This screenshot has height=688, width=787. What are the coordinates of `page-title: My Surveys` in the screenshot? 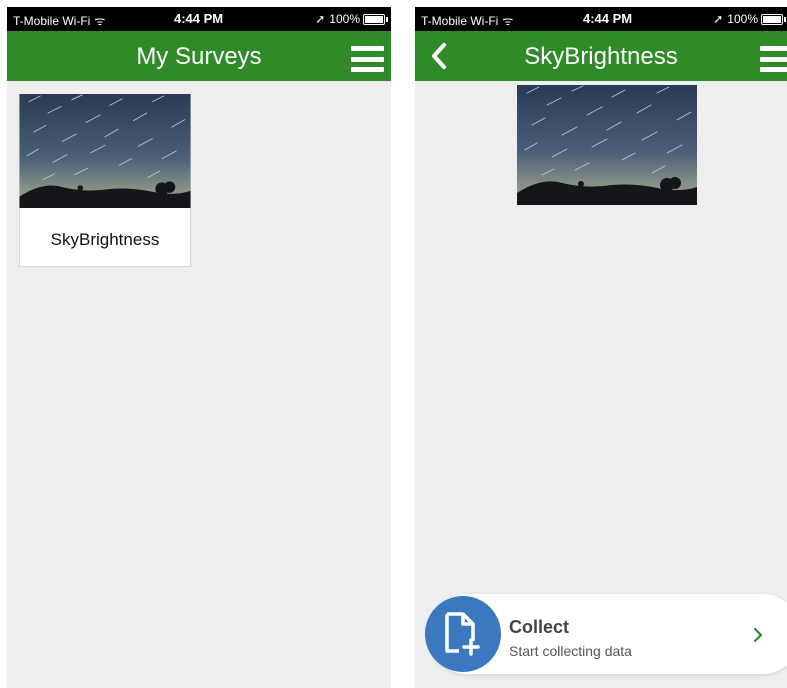 It's located at (199, 56).